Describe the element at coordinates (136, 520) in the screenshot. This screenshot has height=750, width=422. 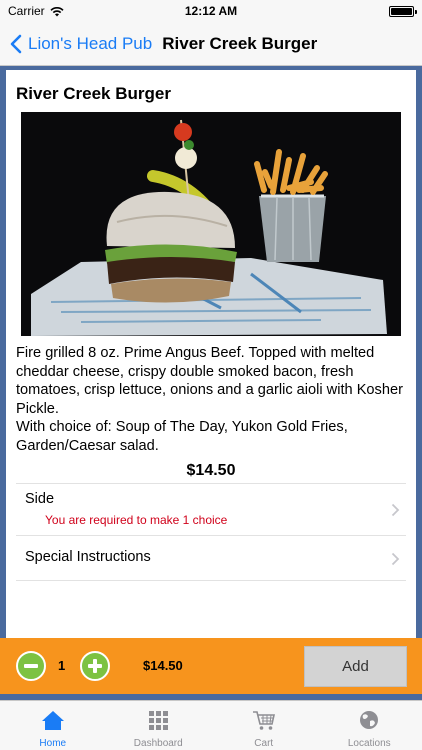
I see `side-required-warning: You are required to make 1 choice` at that location.